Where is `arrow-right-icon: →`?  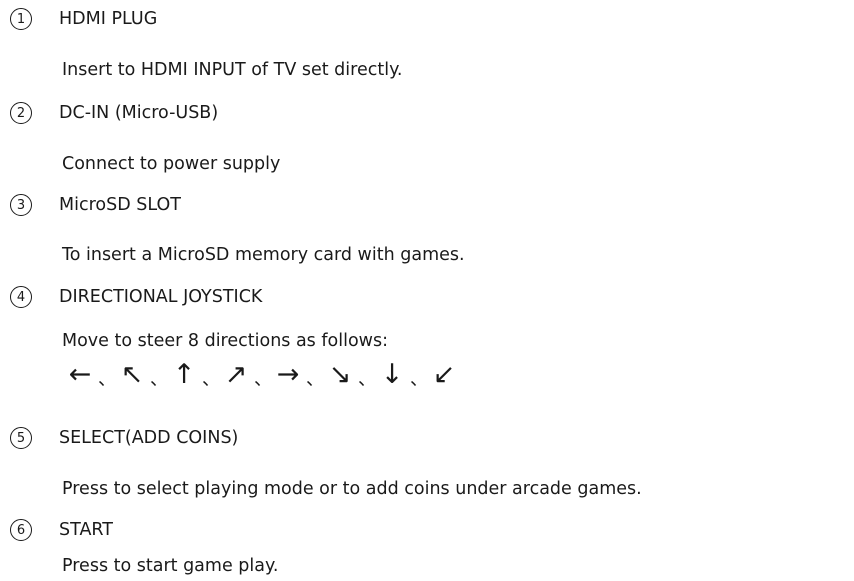
arrow-right-icon: → is located at coordinates (288, 374).